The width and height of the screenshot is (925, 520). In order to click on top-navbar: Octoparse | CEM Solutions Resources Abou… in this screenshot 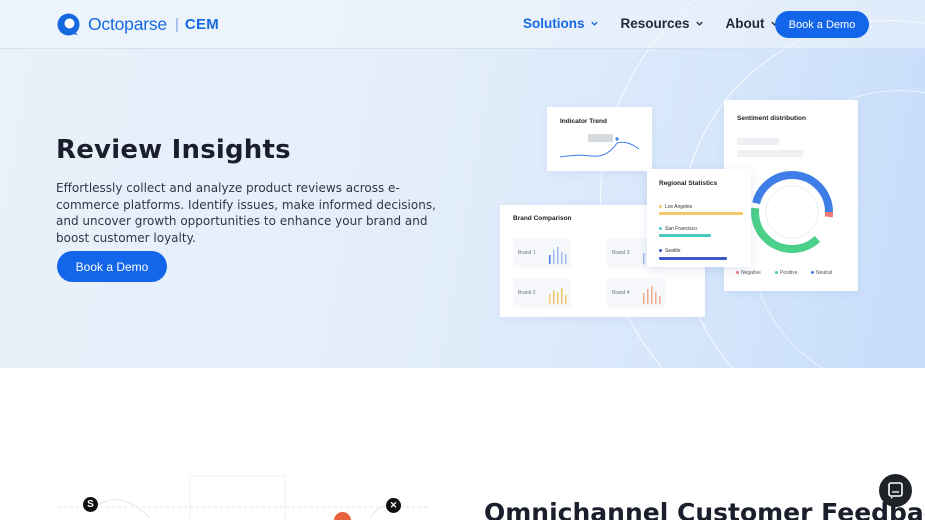, I will do `click(462, 24)`.